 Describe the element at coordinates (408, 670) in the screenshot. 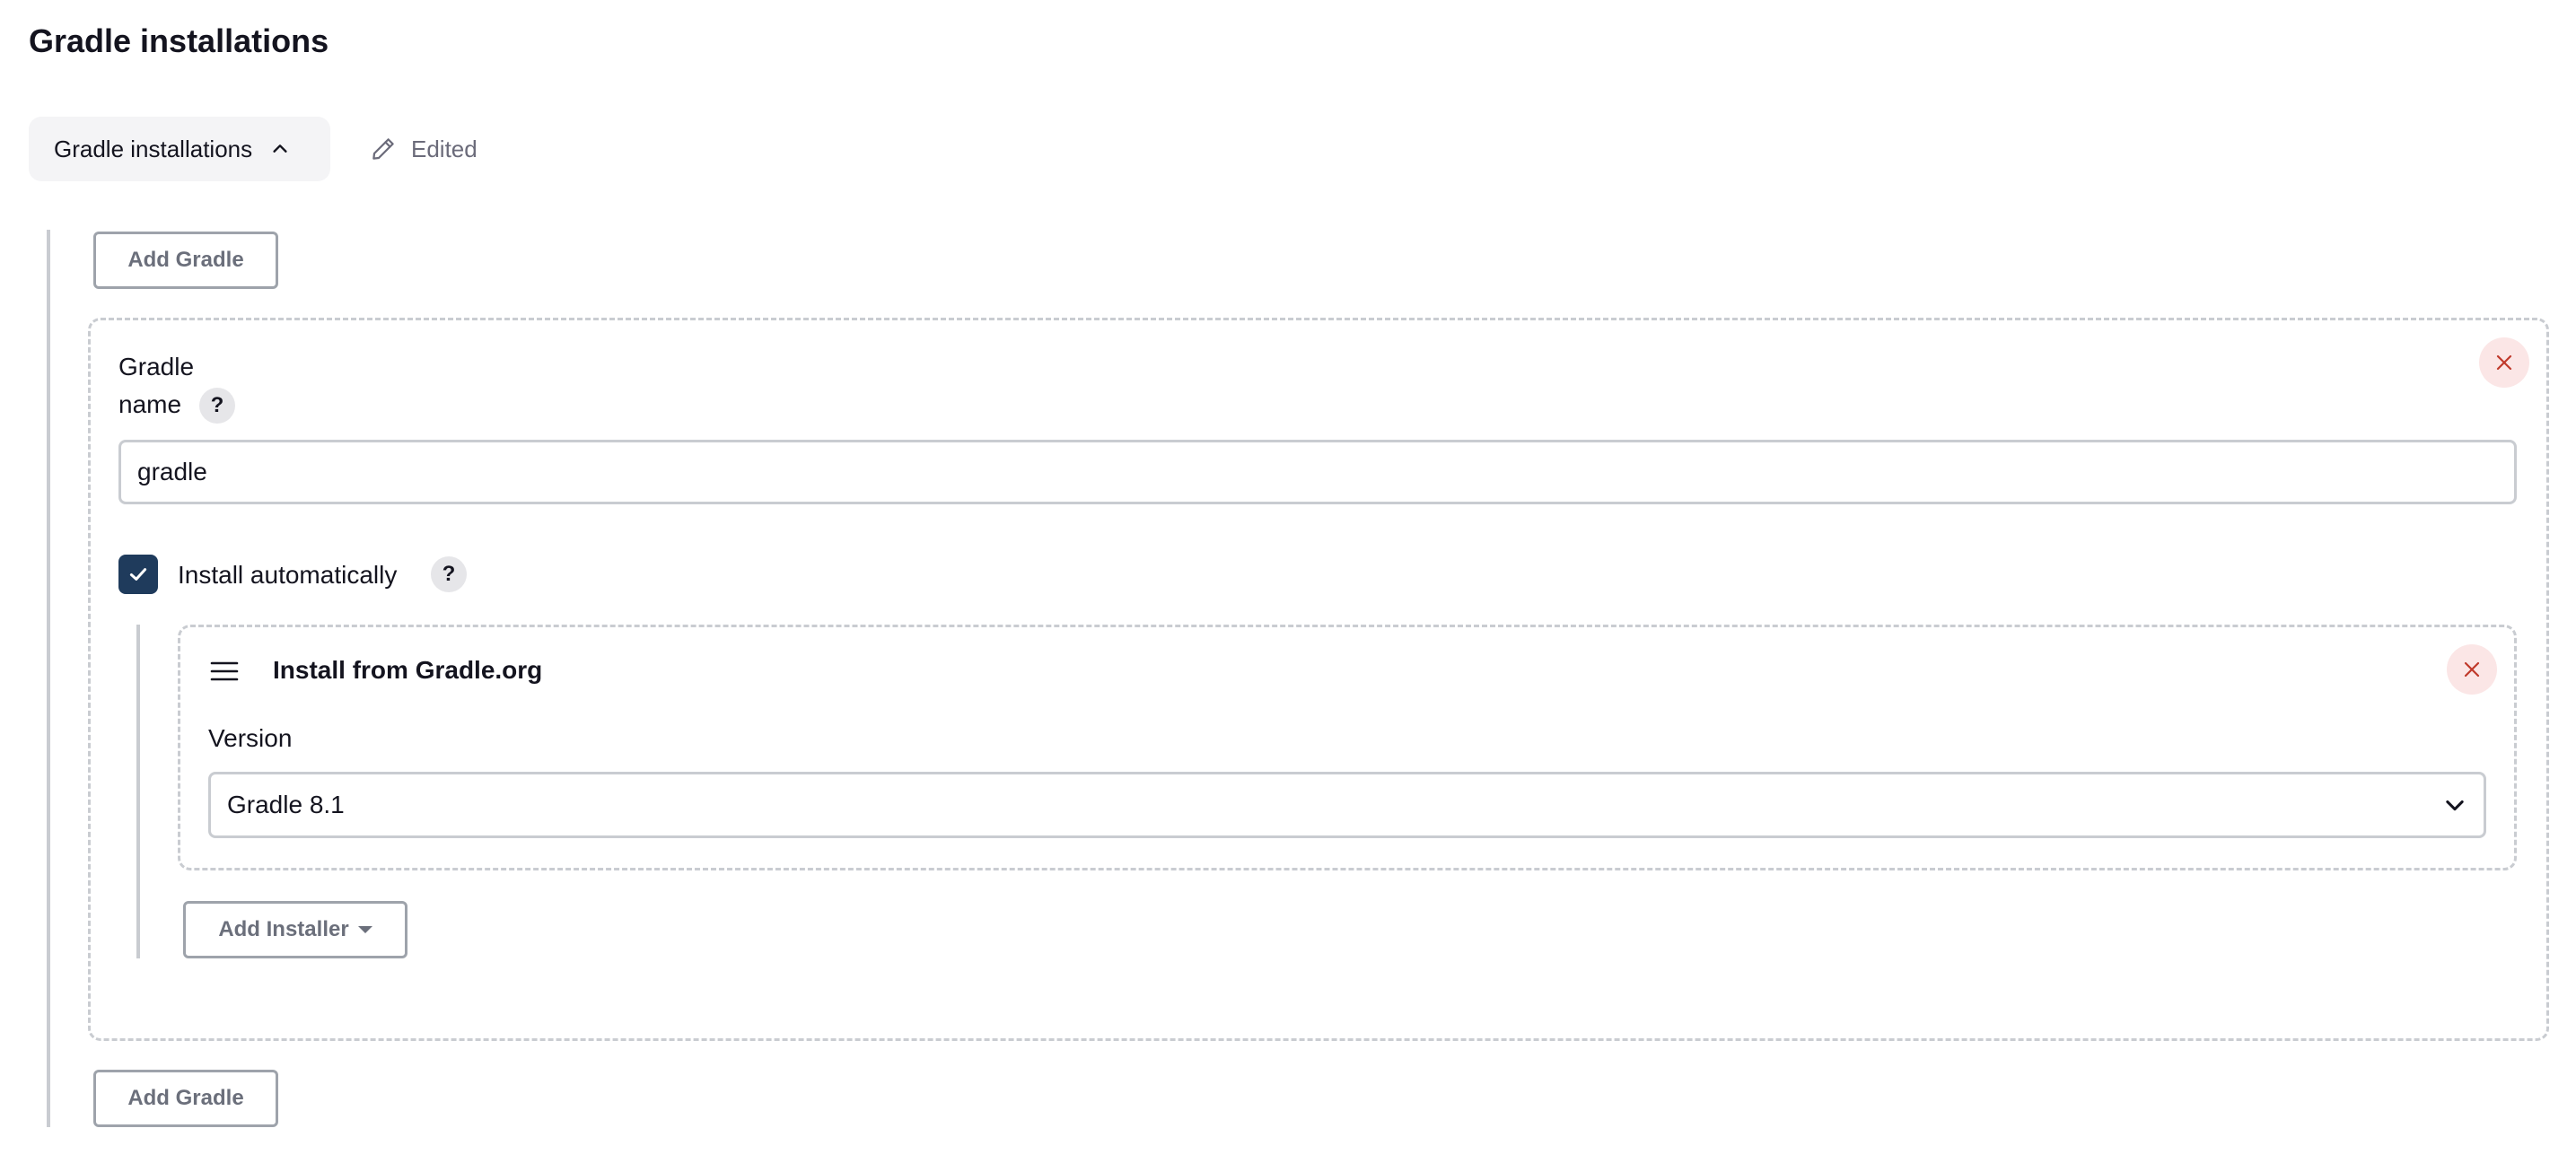

I see `installer-title: Install from Gradle.org` at that location.